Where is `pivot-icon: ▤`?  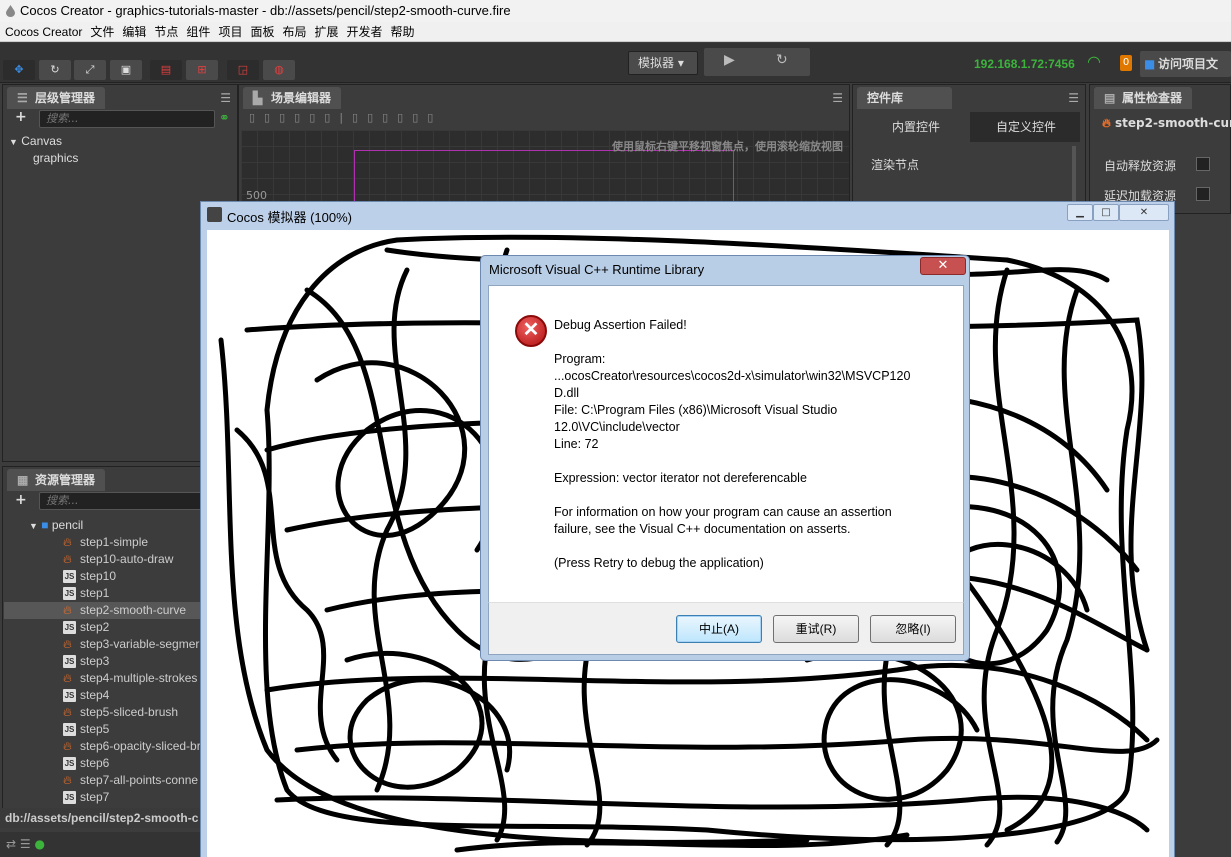
pivot-icon: ▤ is located at coordinates (166, 69).